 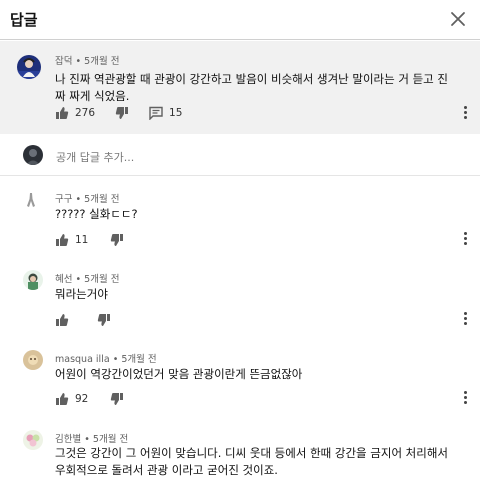 I want to click on comment-meta: 구구 • 5개월 전, so click(x=87, y=198).